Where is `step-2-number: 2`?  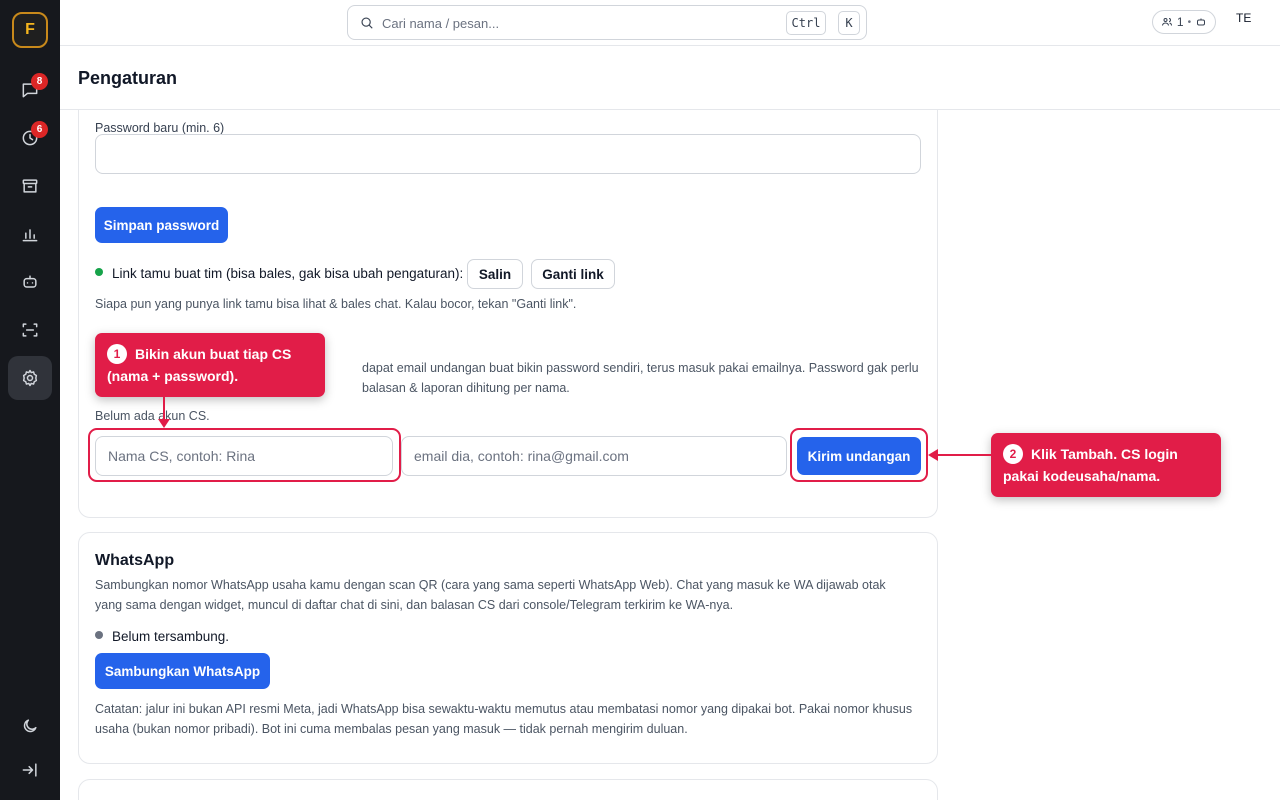 step-2-number: 2 is located at coordinates (1013, 454).